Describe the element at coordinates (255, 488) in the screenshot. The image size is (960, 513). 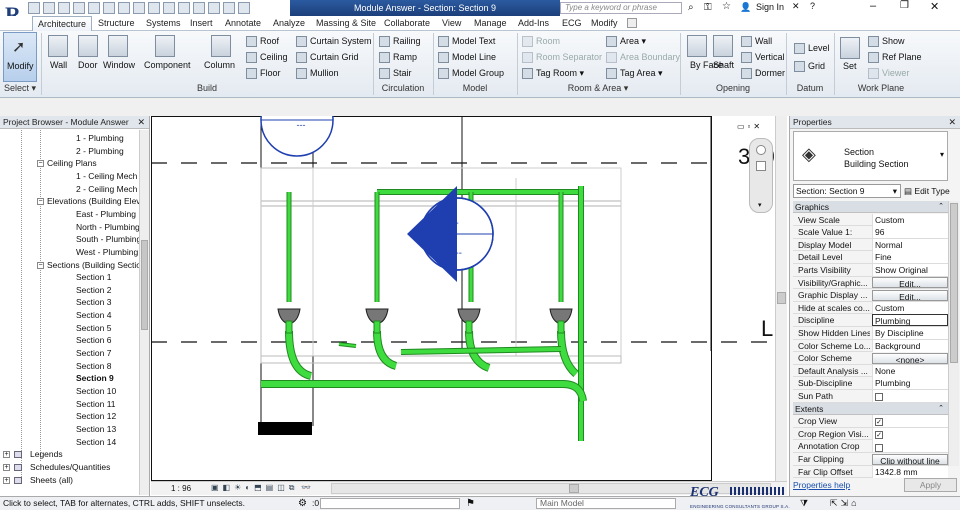
I see `view-control-icons: ▣◧☀◐⬒▤◫⧉` at that location.